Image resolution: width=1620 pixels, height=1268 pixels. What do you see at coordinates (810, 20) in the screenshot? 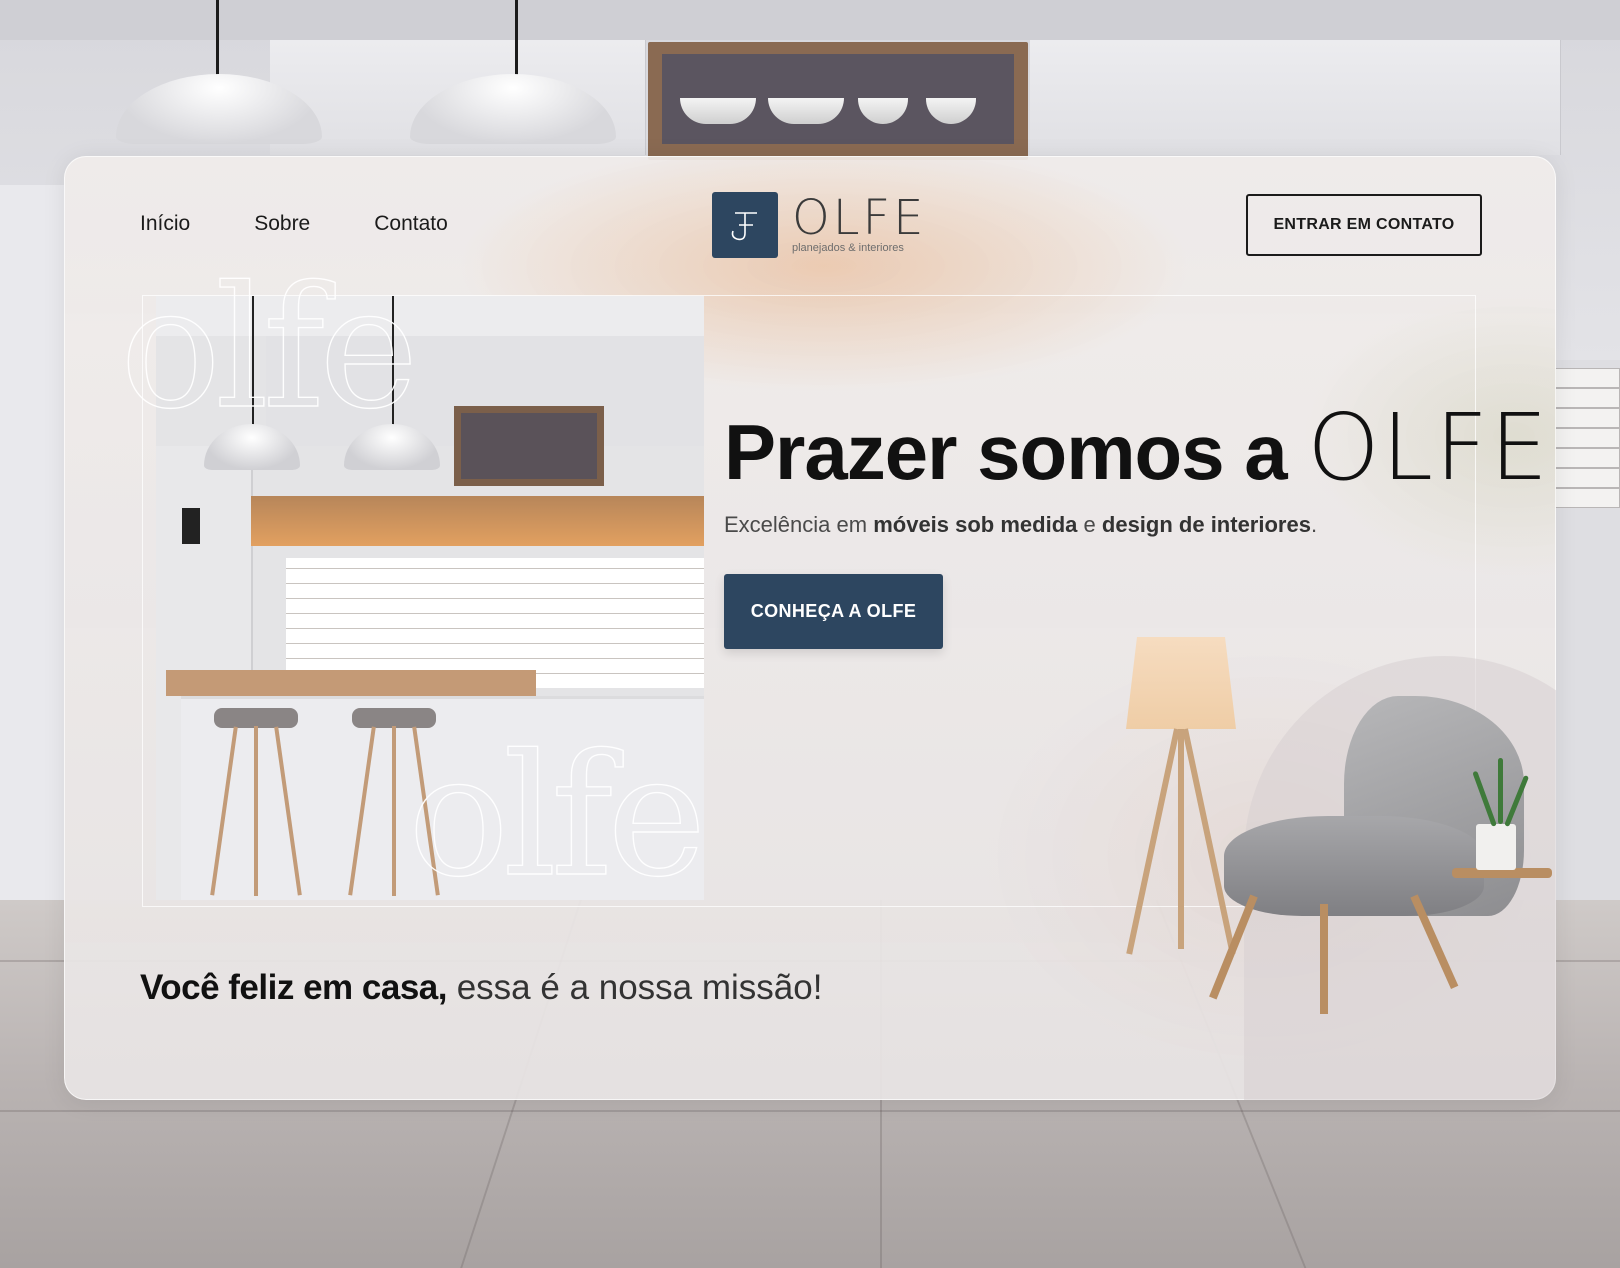
I see `background-ceiling` at bounding box center [810, 20].